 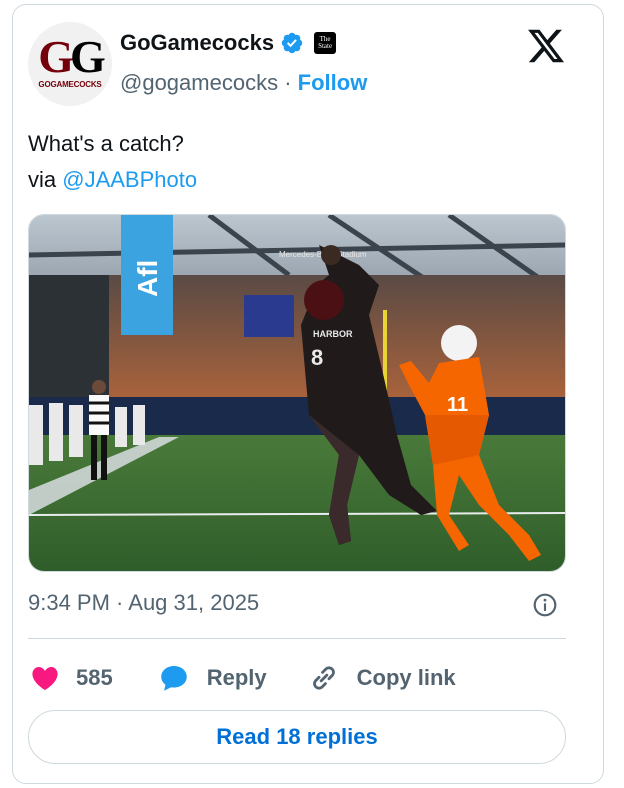 What do you see at coordinates (70, 678) in the screenshot?
I see `like-button: 585` at bounding box center [70, 678].